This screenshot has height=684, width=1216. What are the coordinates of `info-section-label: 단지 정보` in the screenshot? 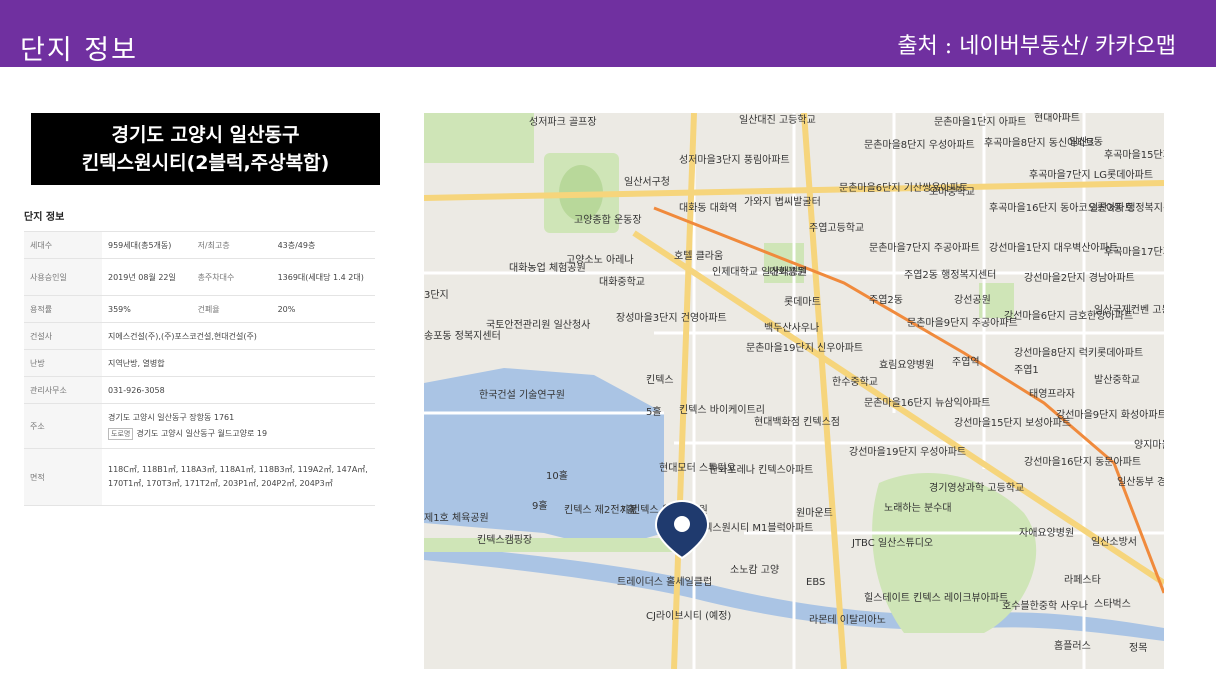 It's located at (44, 217).